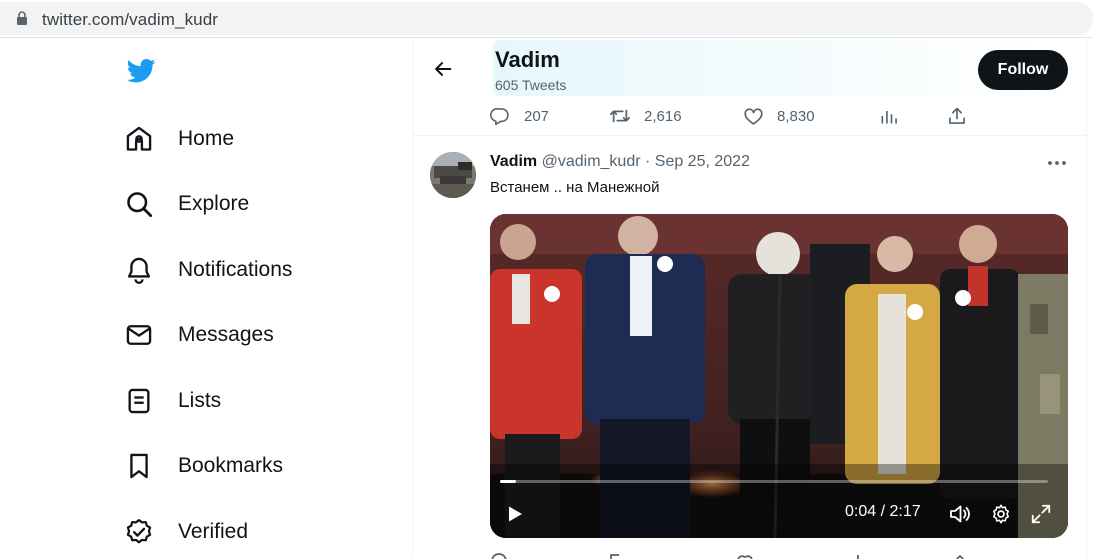 This screenshot has height=559, width=1093. I want to click on share-button, so click(957, 116).